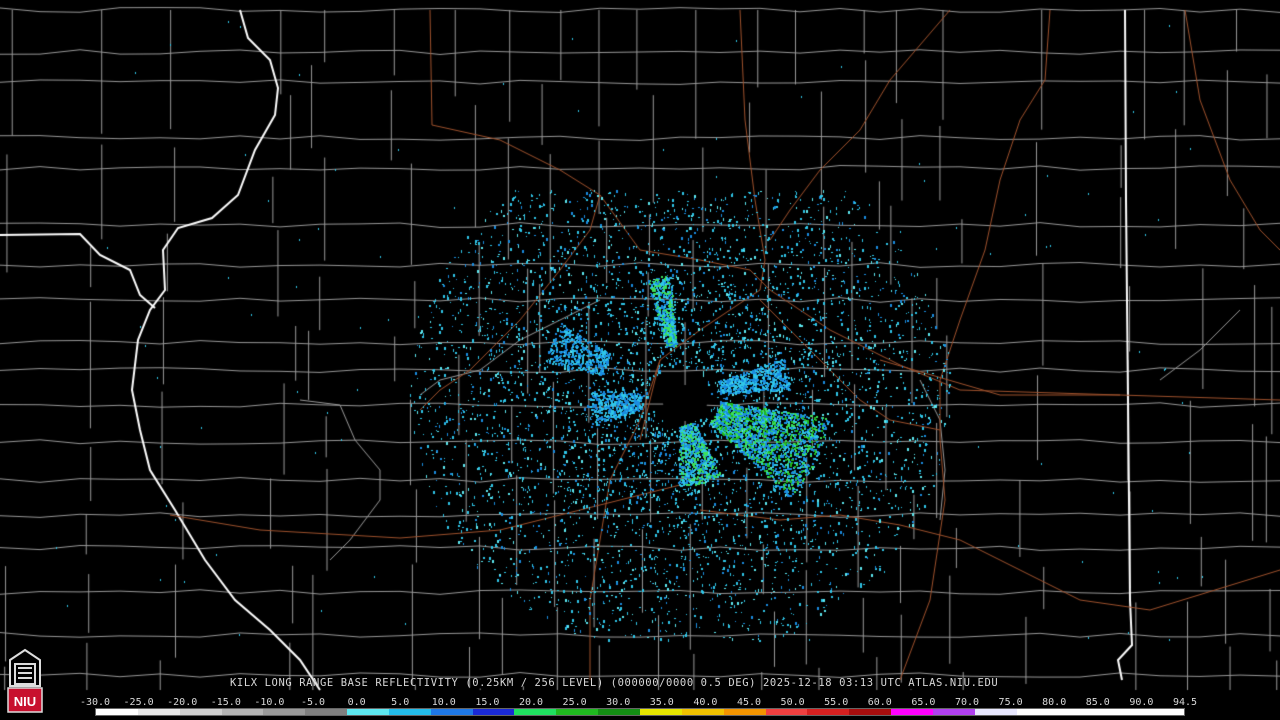 Image resolution: width=1280 pixels, height=720 pixels. Describe the element at coordinates (1010, 702) in the screenshot. I see `colorbar-label: 75.0` at that location.